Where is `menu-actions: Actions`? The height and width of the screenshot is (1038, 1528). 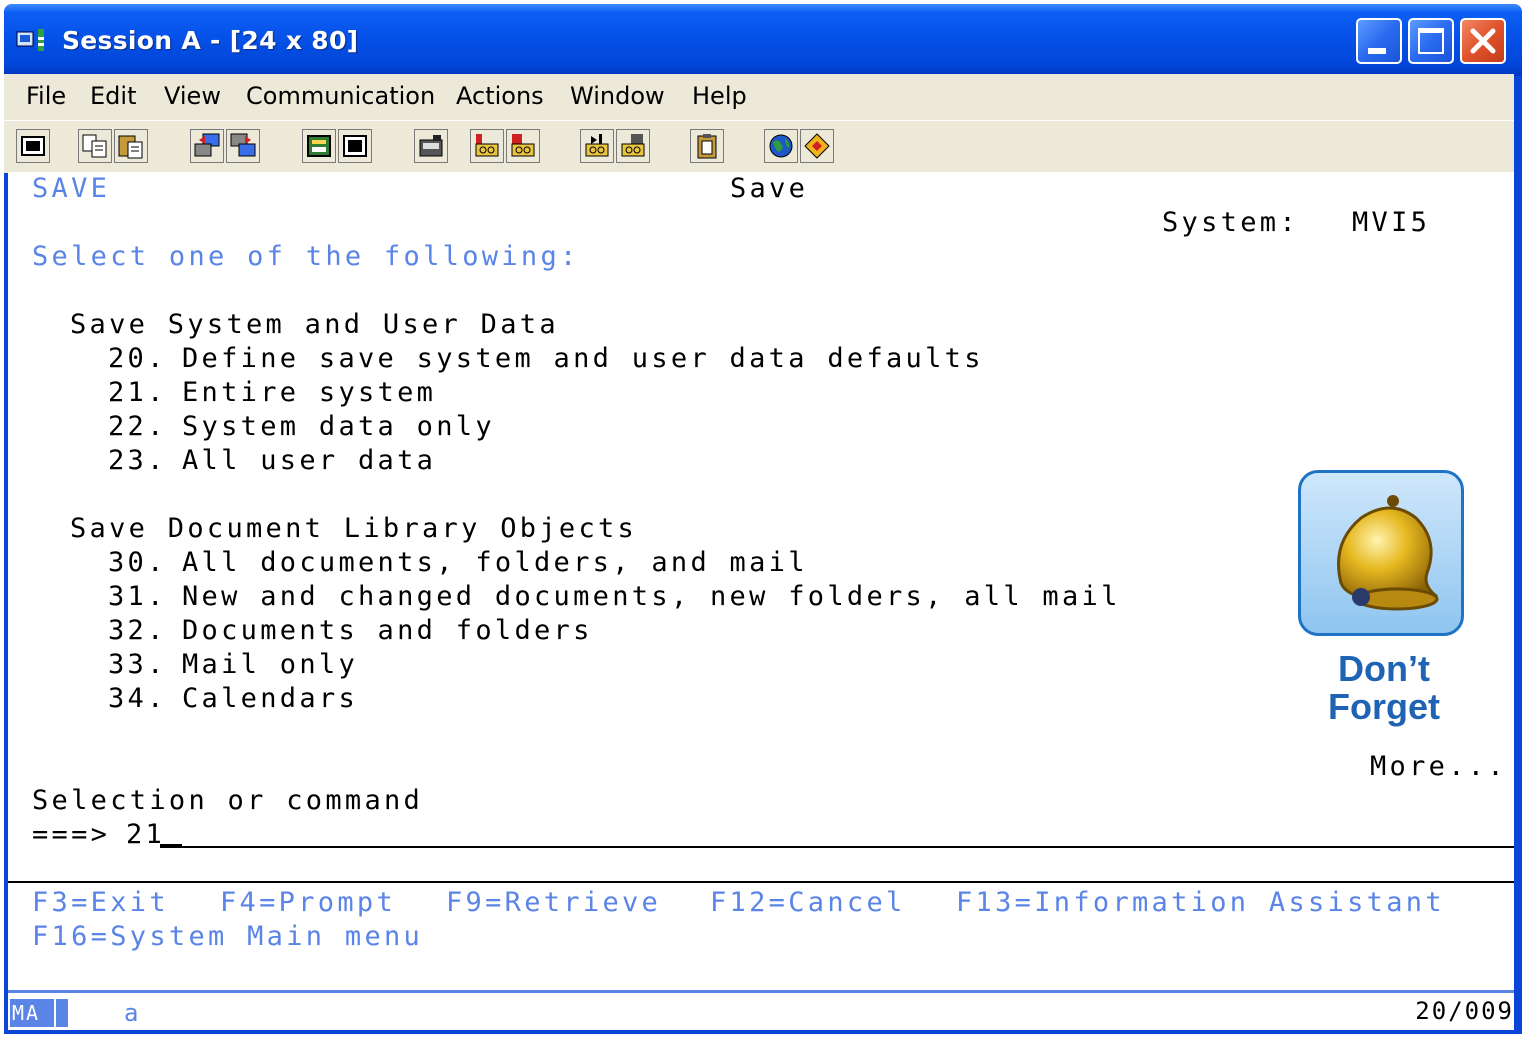
menu-actions: Actions is located at coordinates (500, 96).